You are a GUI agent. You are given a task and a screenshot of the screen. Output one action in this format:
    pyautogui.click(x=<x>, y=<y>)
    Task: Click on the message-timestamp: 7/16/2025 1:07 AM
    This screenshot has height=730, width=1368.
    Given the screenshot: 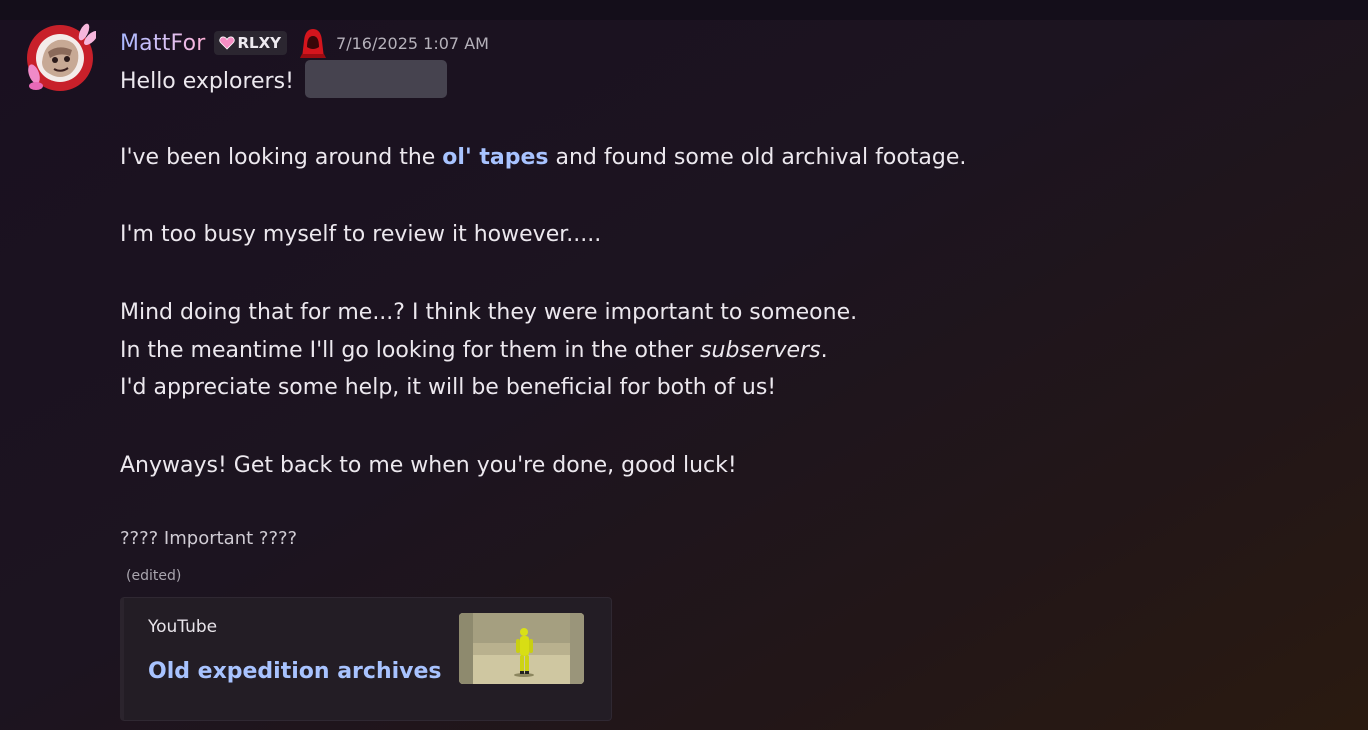 What is the action you would take?
    pyautogui.click(x=412, y=43)
    